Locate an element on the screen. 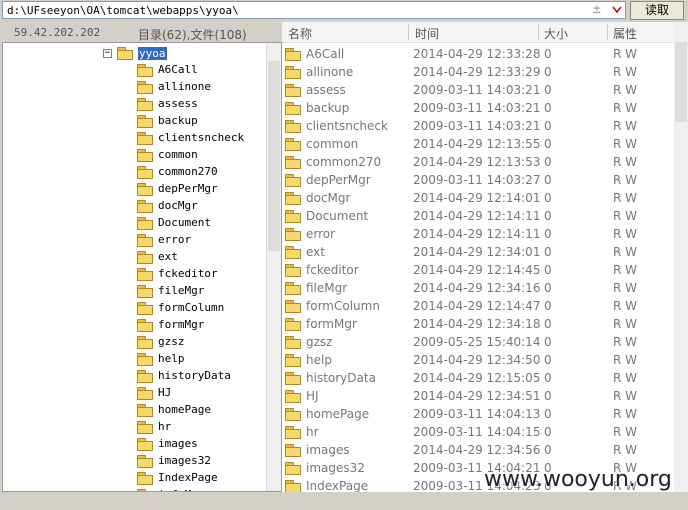  list-row: common270 2014-04-29 12:13:53 0 R W is located at coordinates (478, 162).